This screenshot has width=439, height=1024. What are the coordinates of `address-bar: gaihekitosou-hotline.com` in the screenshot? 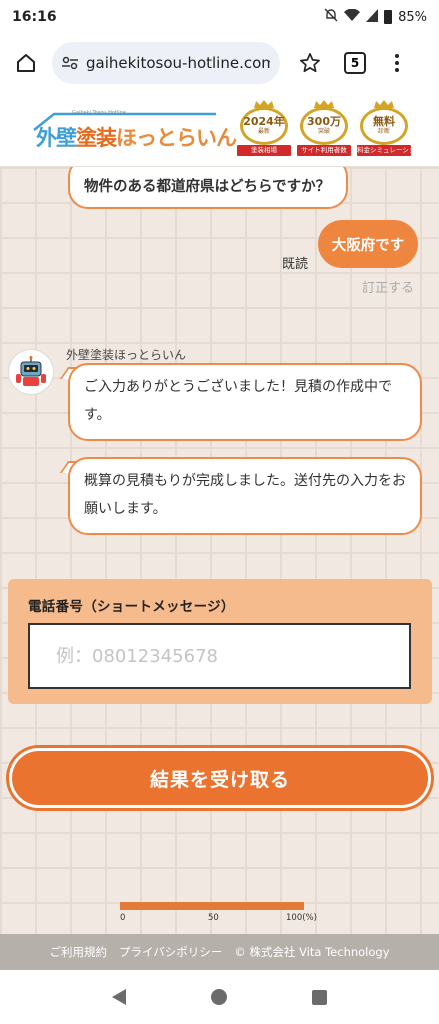 It's located at (166, 63).